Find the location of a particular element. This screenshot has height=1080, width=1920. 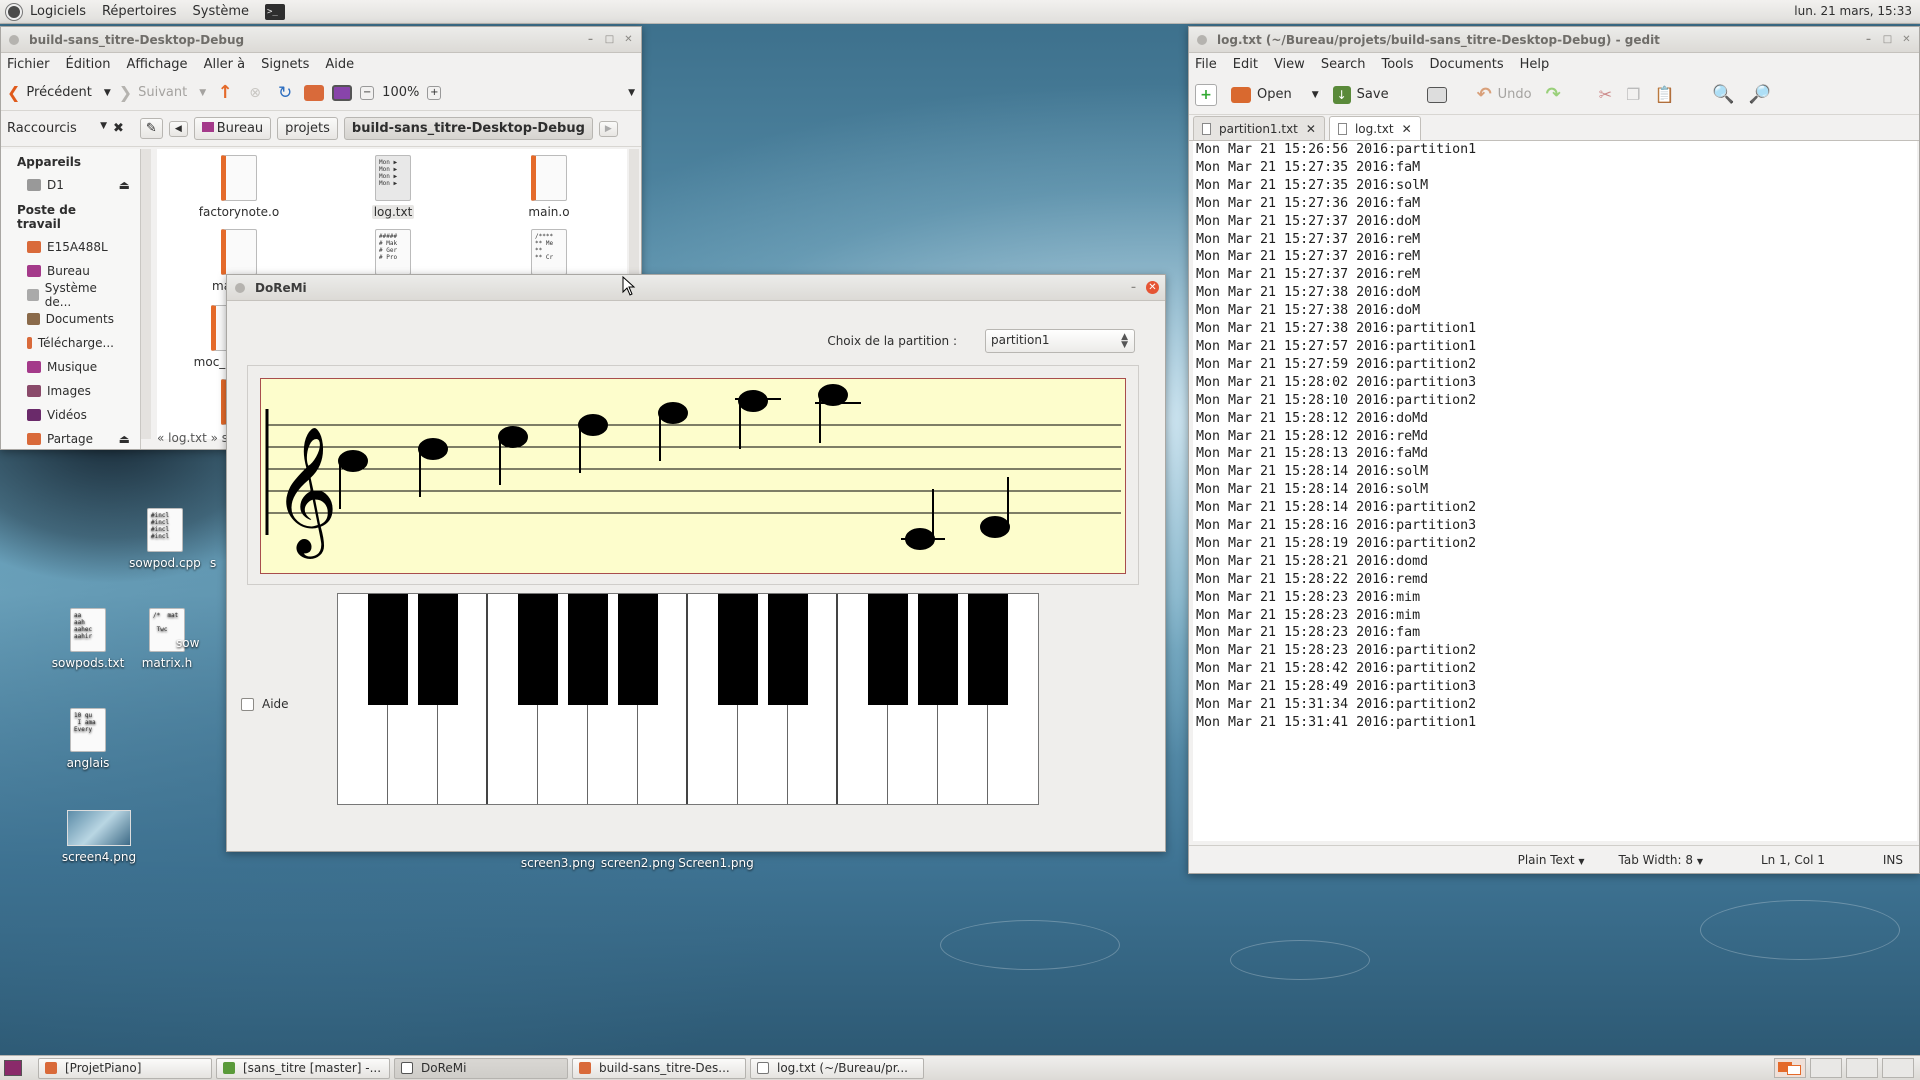

editor-line: Mon Mar 21 15:28:42 2016:partition2 is located at coordinates (1556, 669).